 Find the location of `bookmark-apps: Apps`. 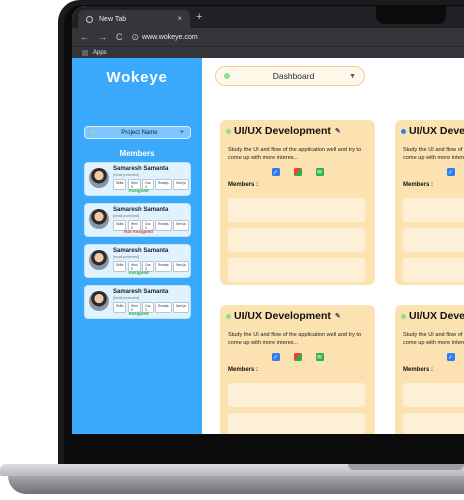

bookmark-apps: Apps is located at coordinates (100, 53).